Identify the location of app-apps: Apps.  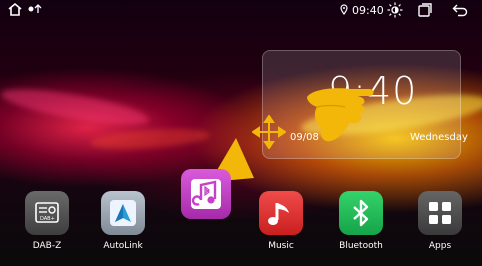
(440, 221).